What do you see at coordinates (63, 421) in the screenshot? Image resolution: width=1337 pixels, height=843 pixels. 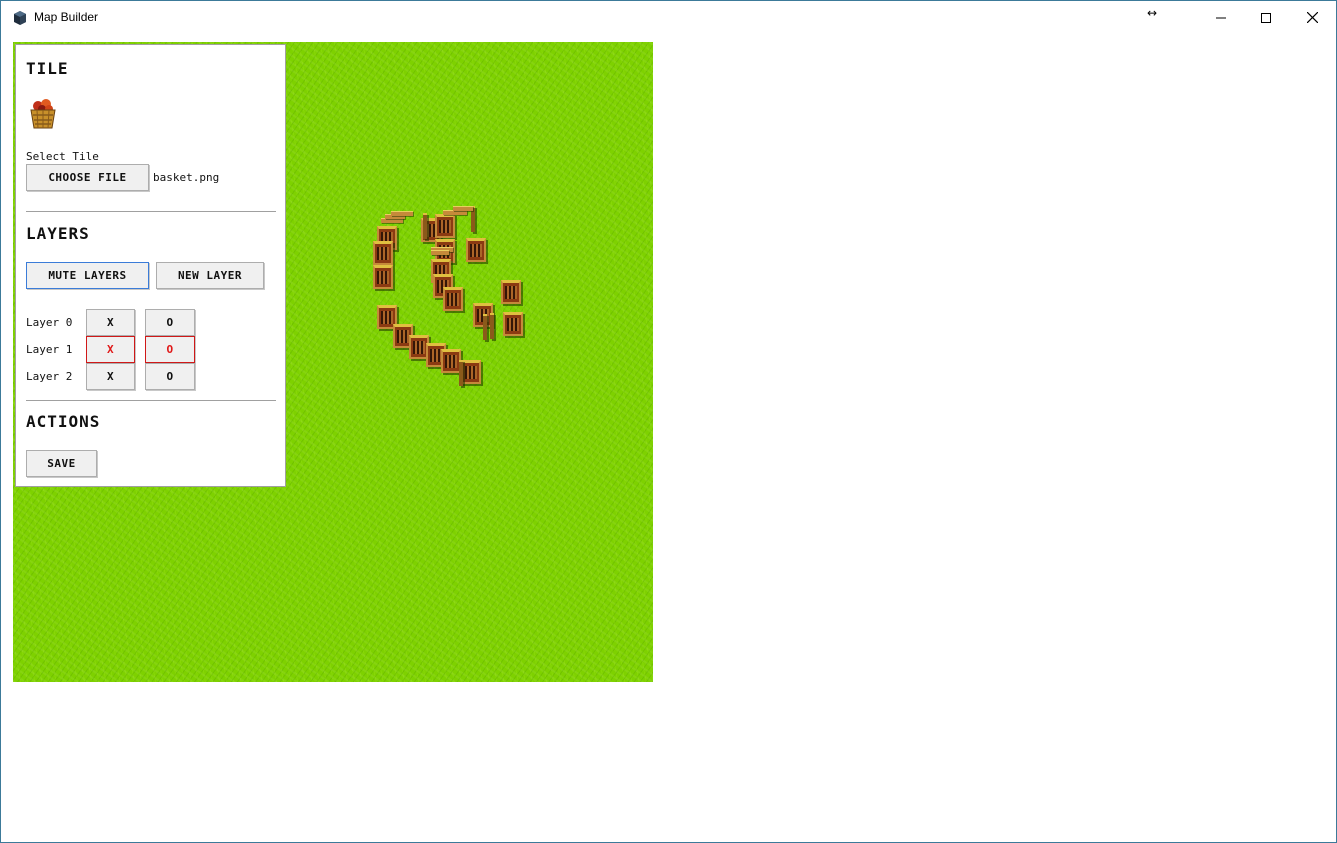 I see `actions-heading: ACTIONS` at bounding box center [63, 421].